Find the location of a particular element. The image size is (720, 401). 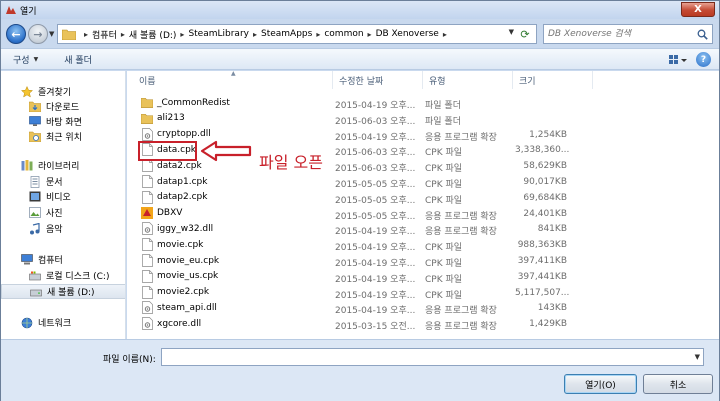

refresh-icon: ⟳ is located at coordinates (525, 34).